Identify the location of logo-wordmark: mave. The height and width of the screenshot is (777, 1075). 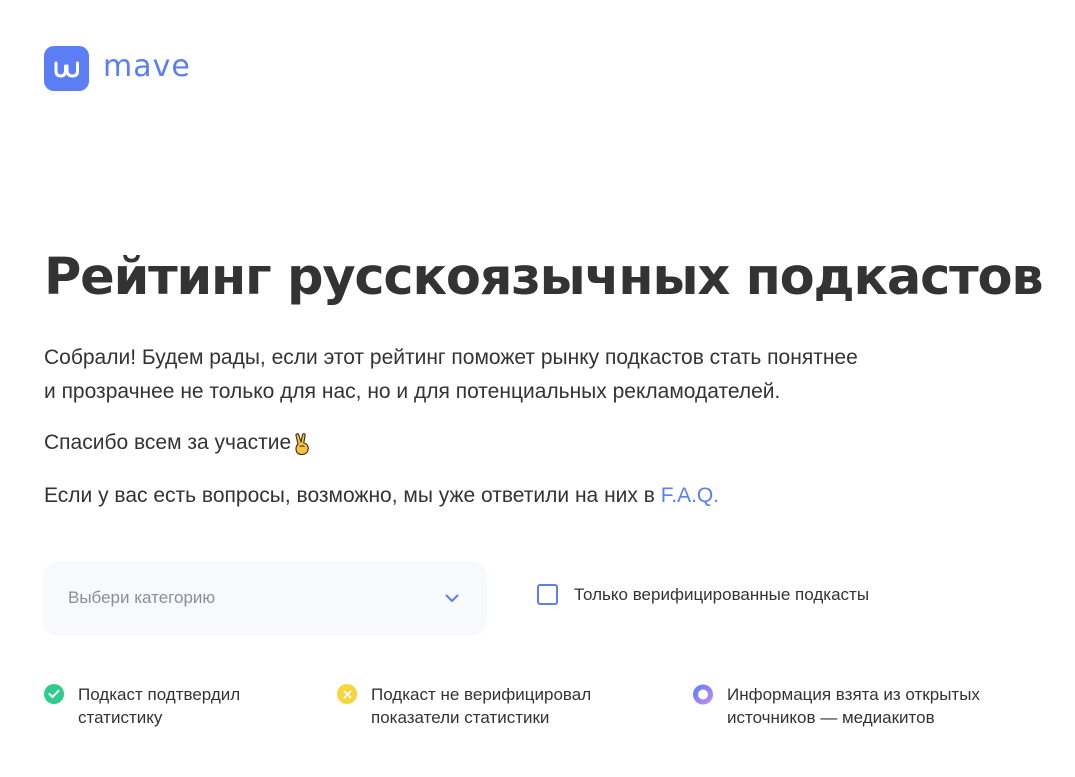
(147, 66).